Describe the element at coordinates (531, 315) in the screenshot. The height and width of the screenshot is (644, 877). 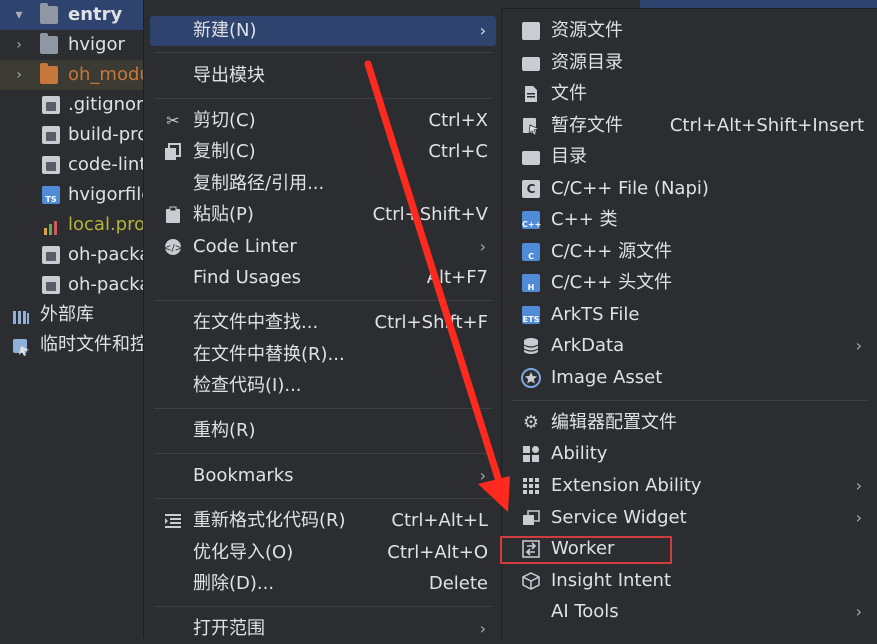
I see `ets-file-icon: ETS` at that location.